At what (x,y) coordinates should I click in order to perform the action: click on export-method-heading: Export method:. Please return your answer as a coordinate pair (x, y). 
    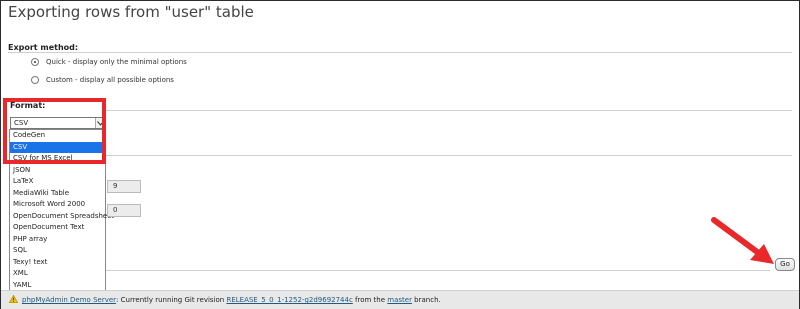
    Looking at the image, I should click on (43, 47).